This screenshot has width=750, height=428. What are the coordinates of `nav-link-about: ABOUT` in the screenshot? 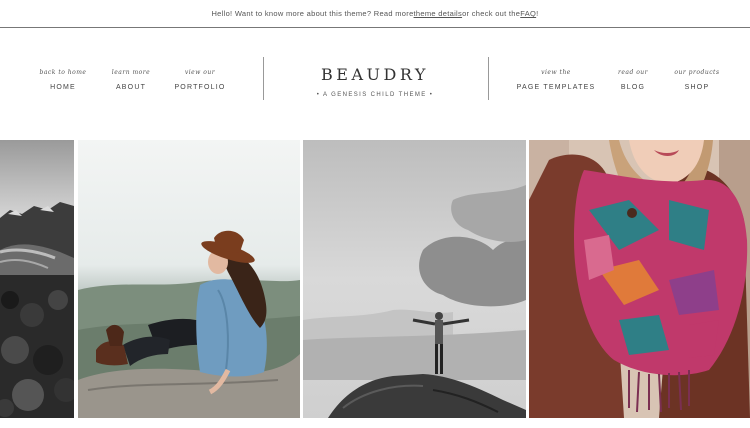 It's located at (131, 87).